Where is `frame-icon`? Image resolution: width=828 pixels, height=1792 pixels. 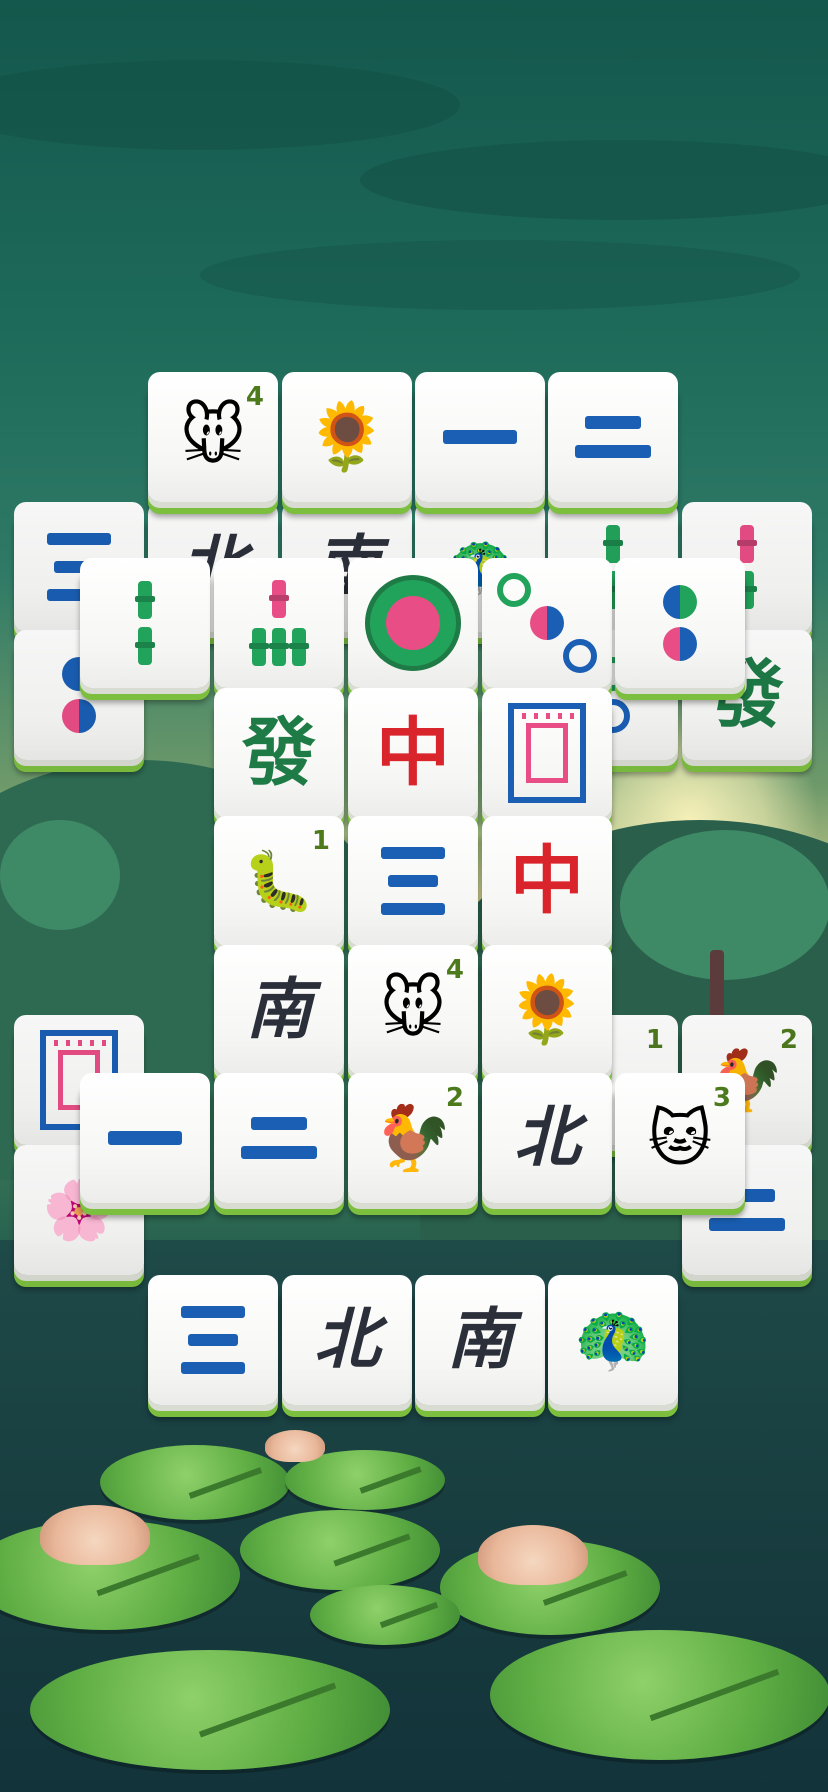
frame-icon is located at coordinates (547, 753).